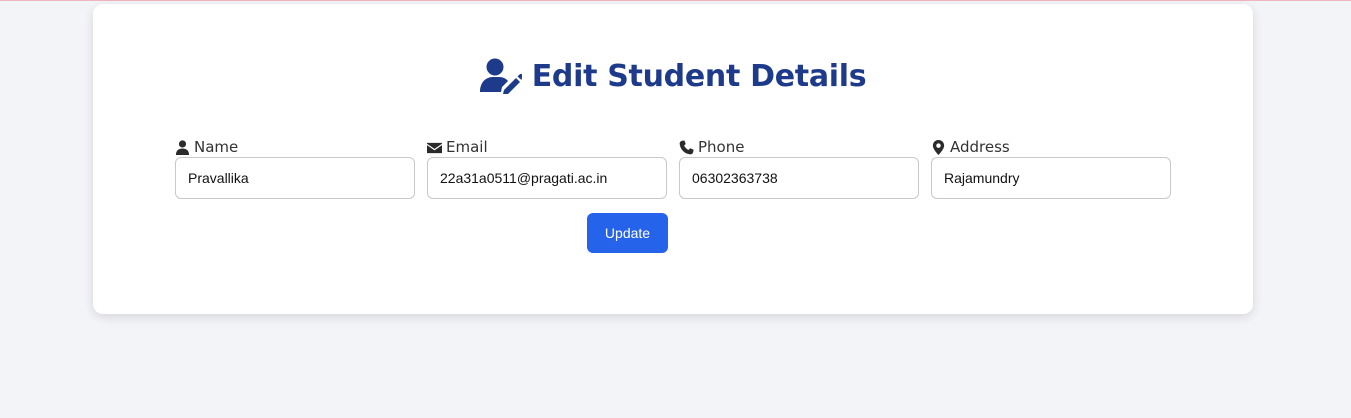 The height and width of the screenshot is (418, 1351). What do you see at coordinates (686, 146) in the screenshot?
I see `phone-icon` at bounding box center [686, 146].